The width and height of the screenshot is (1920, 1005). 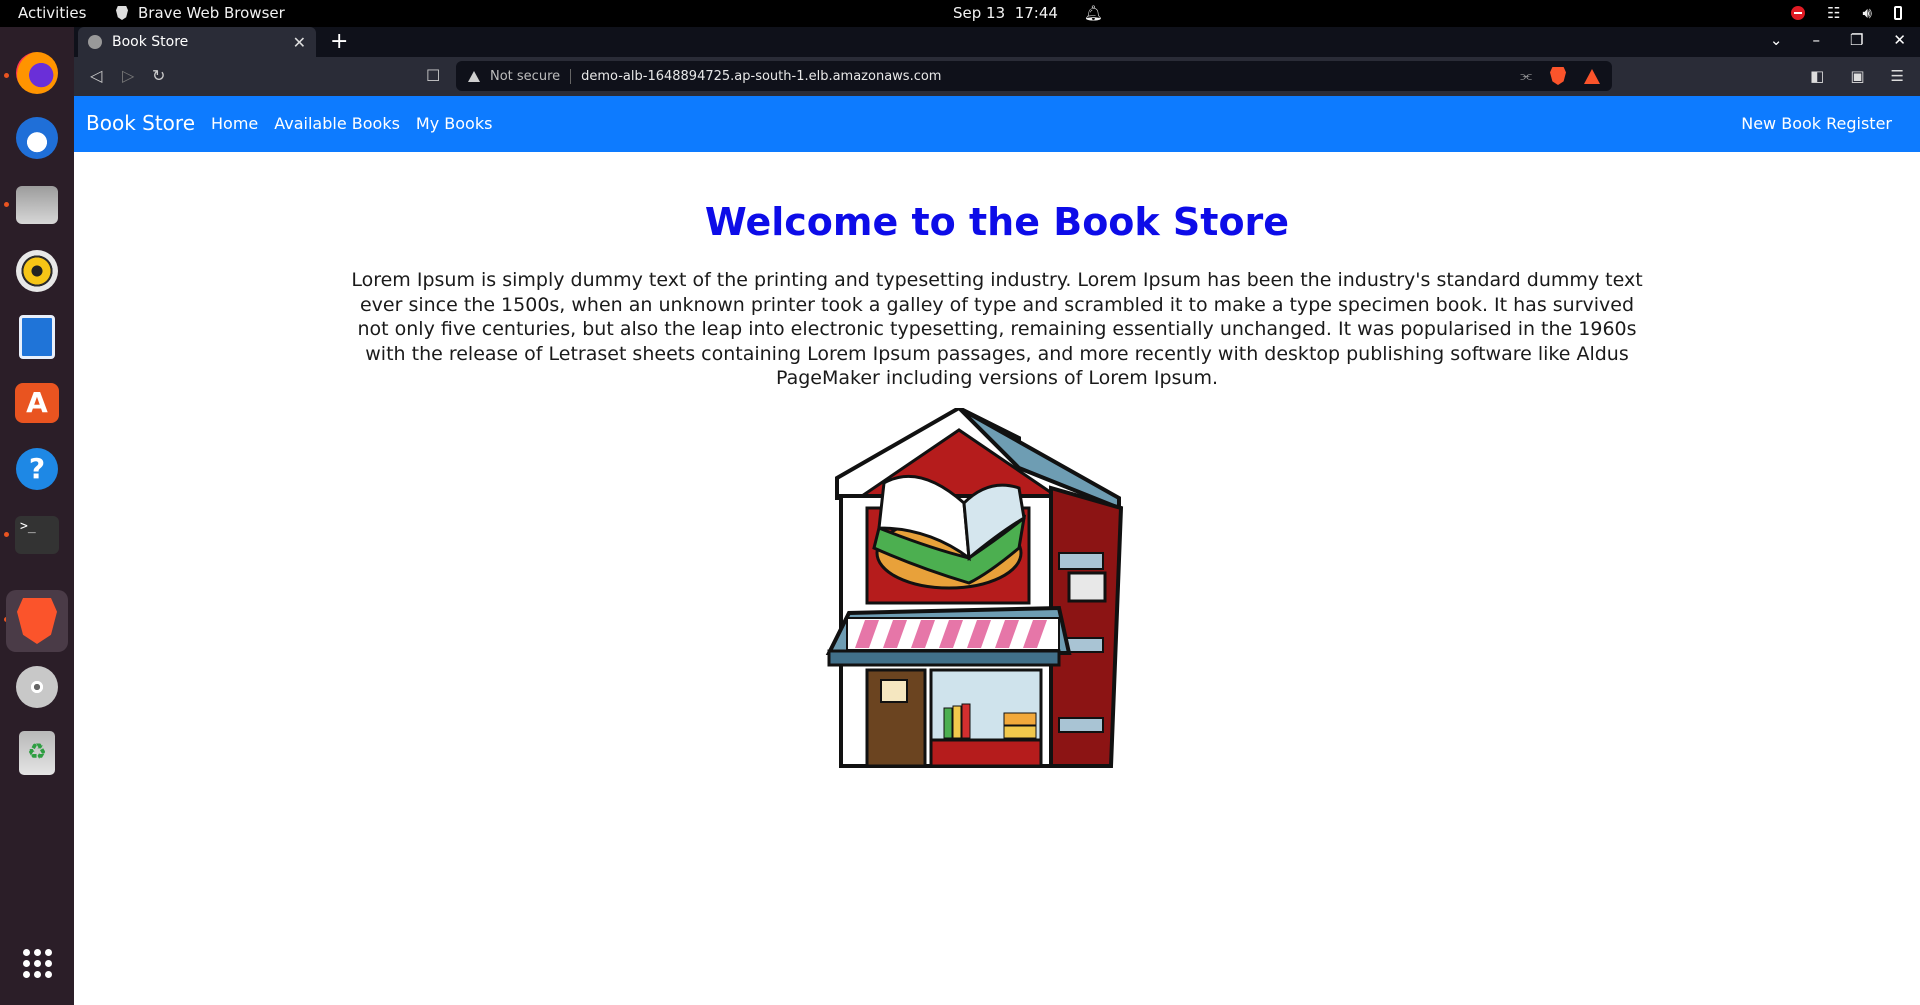 What do you see at coordinates (211, 13) in the screenshot?
I see `app-name: Brave Web Browser` at bounding box center [211, 13].